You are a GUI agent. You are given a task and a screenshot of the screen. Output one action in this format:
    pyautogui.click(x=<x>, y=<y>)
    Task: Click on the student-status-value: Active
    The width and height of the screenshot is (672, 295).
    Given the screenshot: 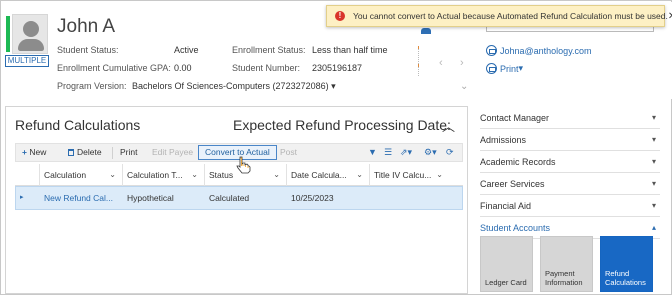 What is the action you would take?
    pyautogui.click(x=186, y=50)
    